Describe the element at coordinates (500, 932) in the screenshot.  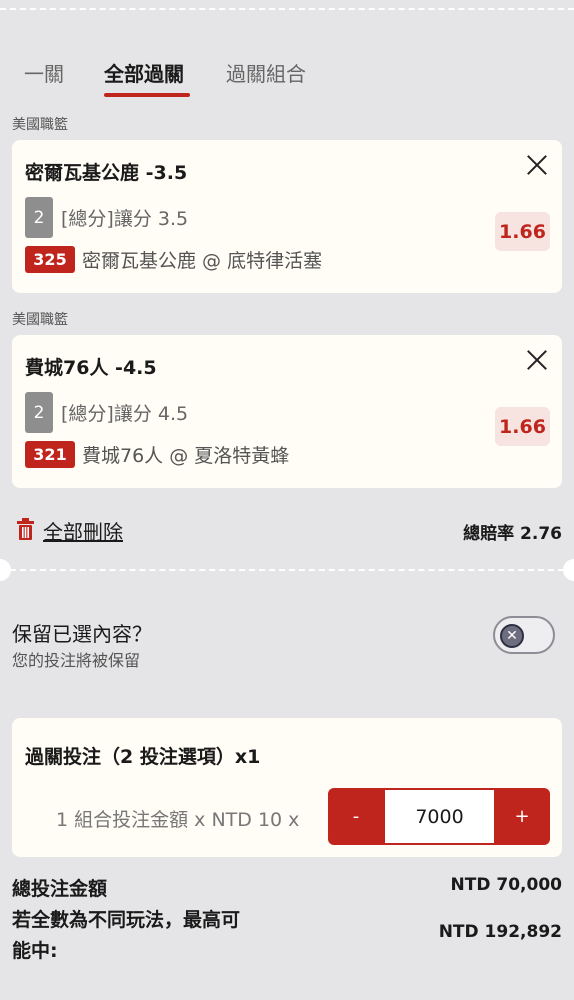
I see `max-win-value: NTD 192,892` at that location.